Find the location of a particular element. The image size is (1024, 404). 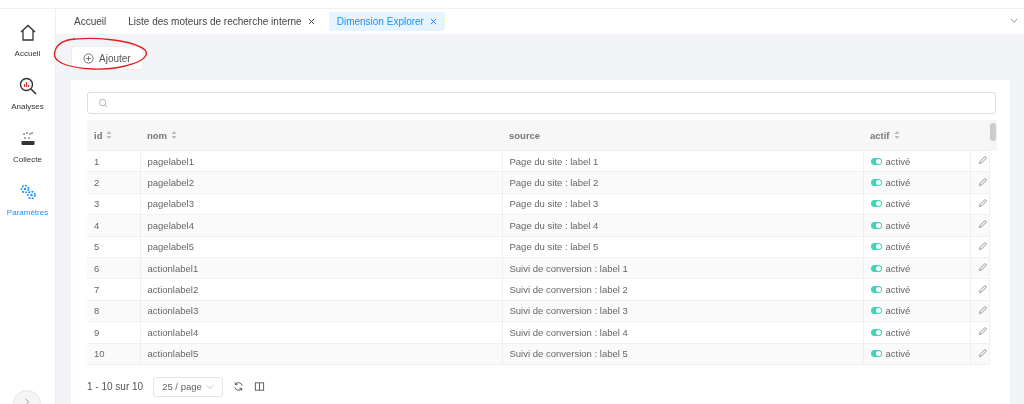

table-cell: actionlabel5 is located at coordinates (173, 354).